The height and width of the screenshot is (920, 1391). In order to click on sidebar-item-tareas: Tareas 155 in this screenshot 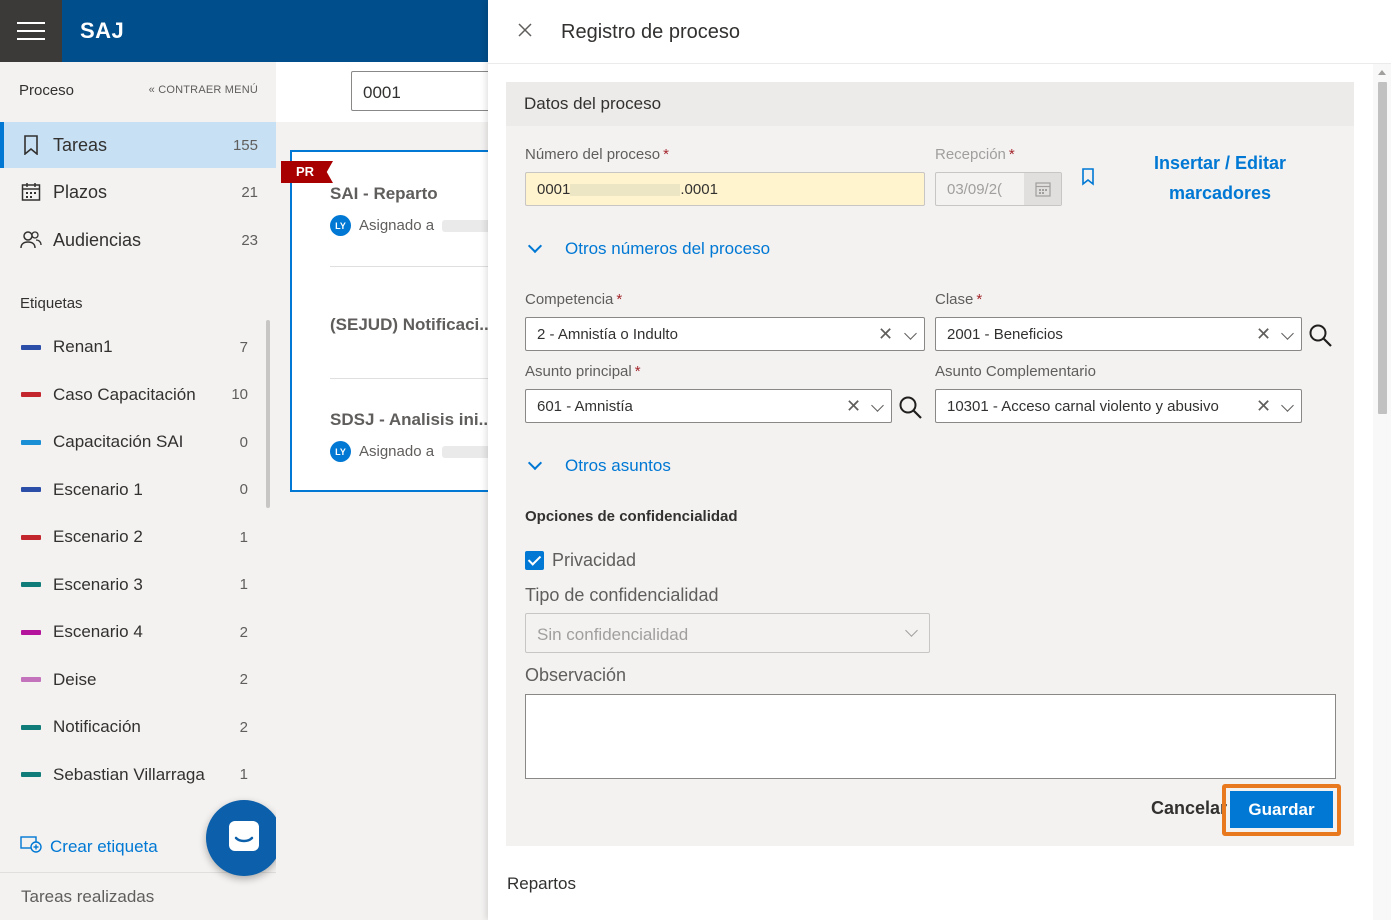, I will do `click(138, 145)`.